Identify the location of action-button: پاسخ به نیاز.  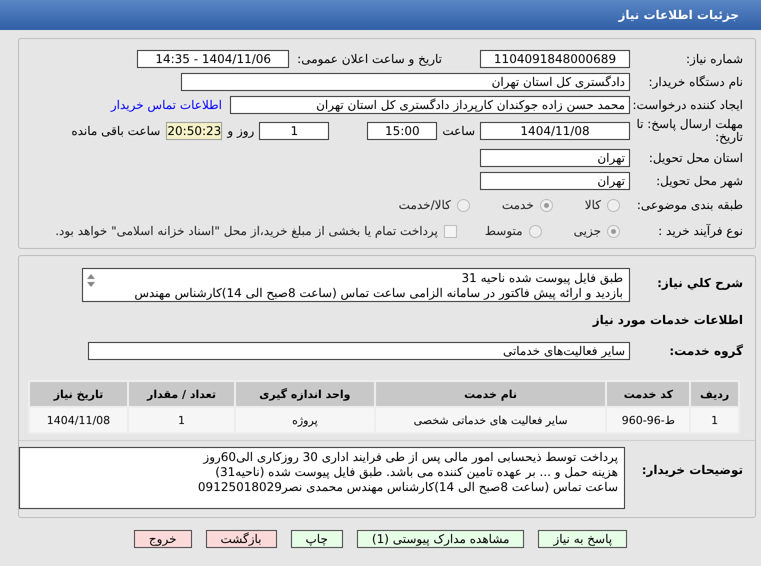
(583, 539).